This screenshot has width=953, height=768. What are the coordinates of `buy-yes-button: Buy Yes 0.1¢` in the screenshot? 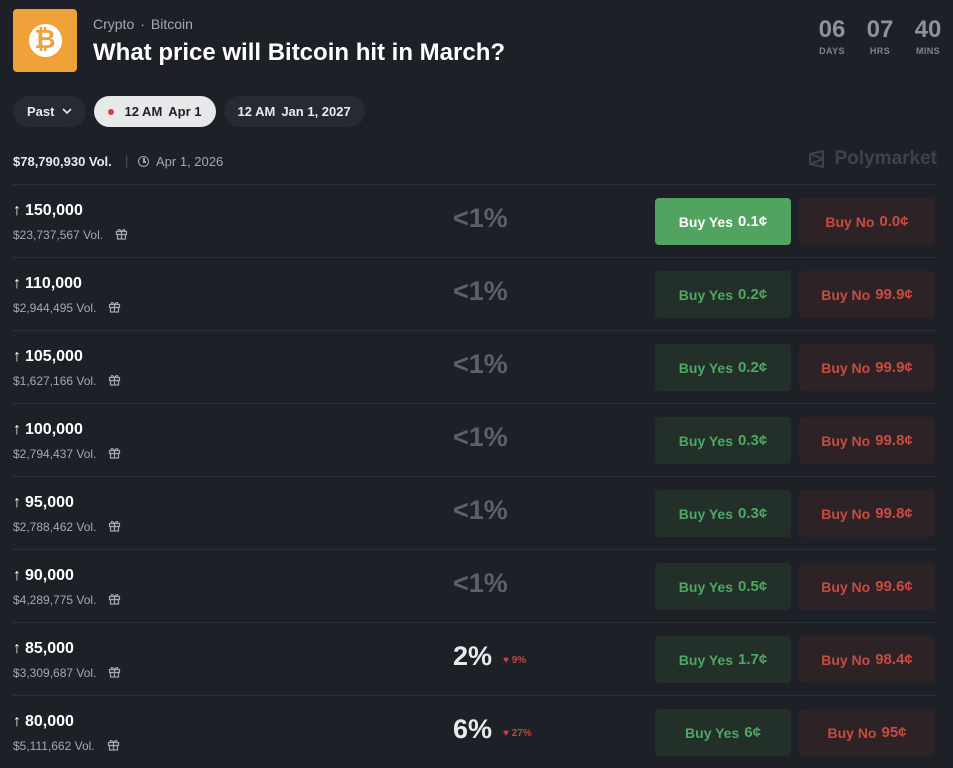 It's located at (723, 221).